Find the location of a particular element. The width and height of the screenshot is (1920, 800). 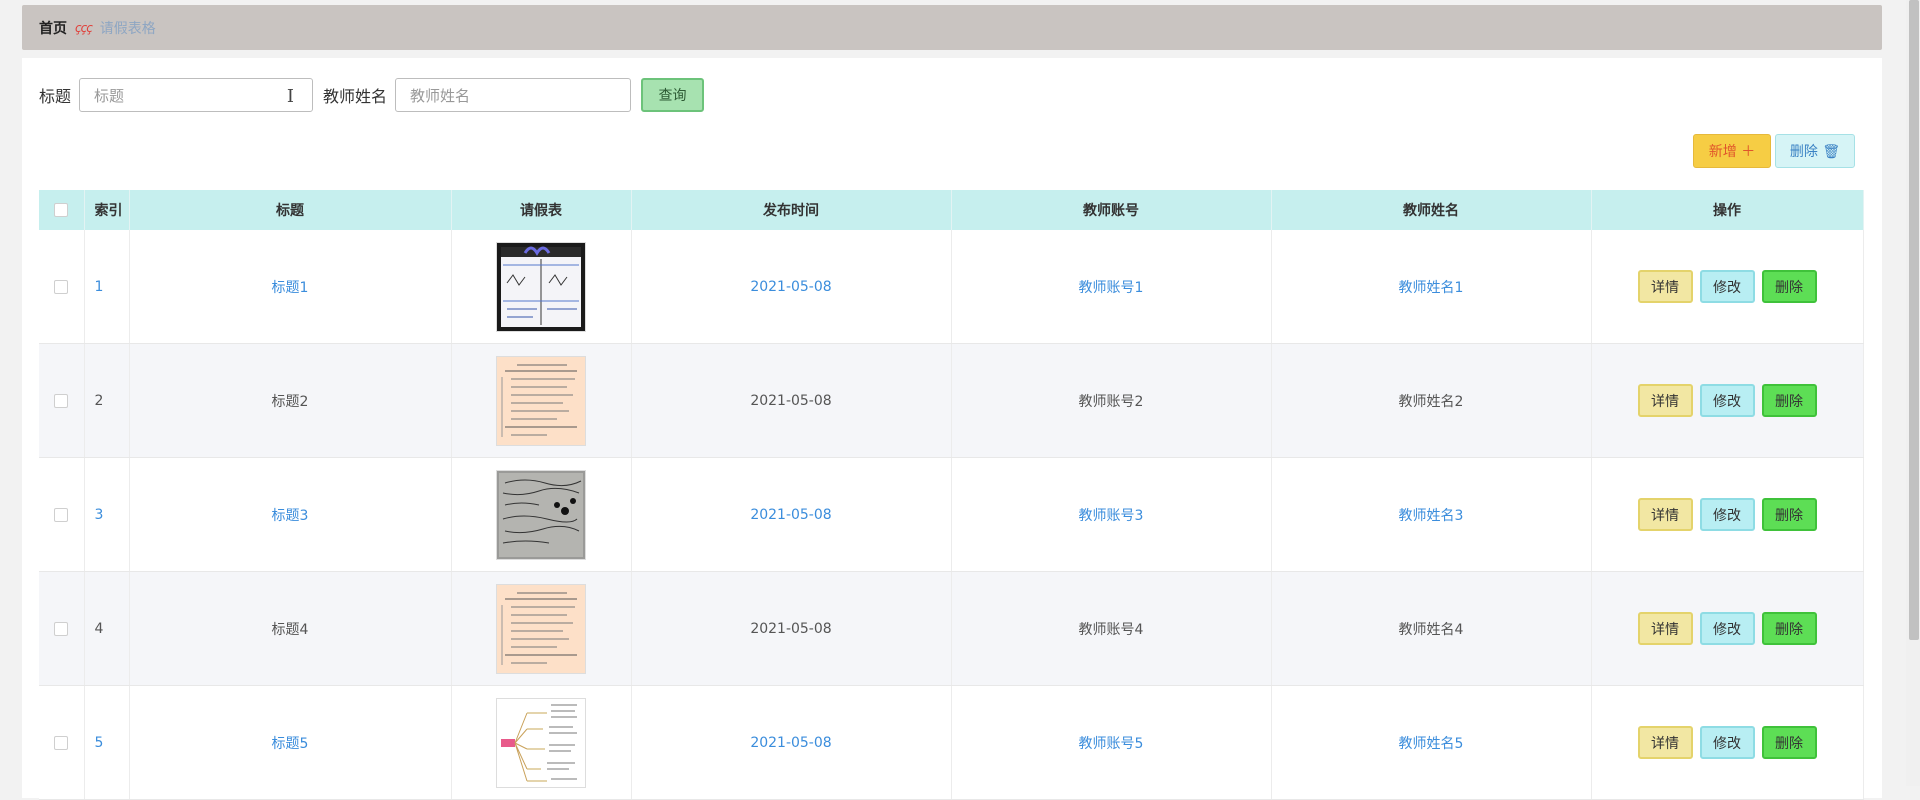

teacher-name-search-input: 教师姓名 is located at coordinates (513, 95).